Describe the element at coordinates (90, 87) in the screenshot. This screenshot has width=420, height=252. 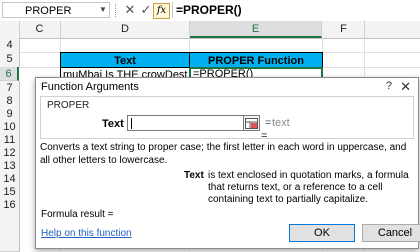
I see `dialog-title: Function Arguments` at that location.